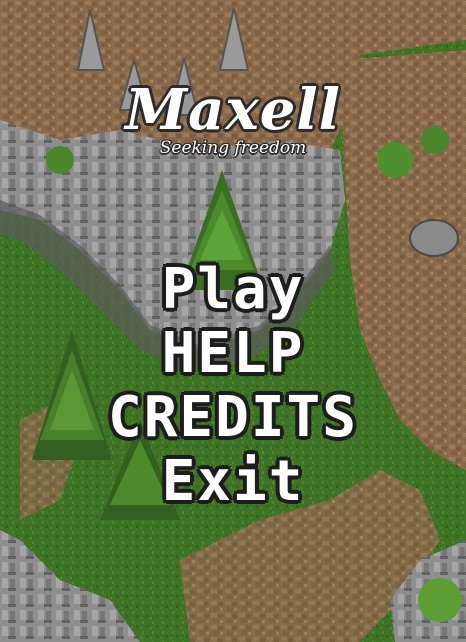 The image size is (466, 642). Describe the element at coordinates (233, 354) in the screenshot. I see `help-button: HELP` at that location.